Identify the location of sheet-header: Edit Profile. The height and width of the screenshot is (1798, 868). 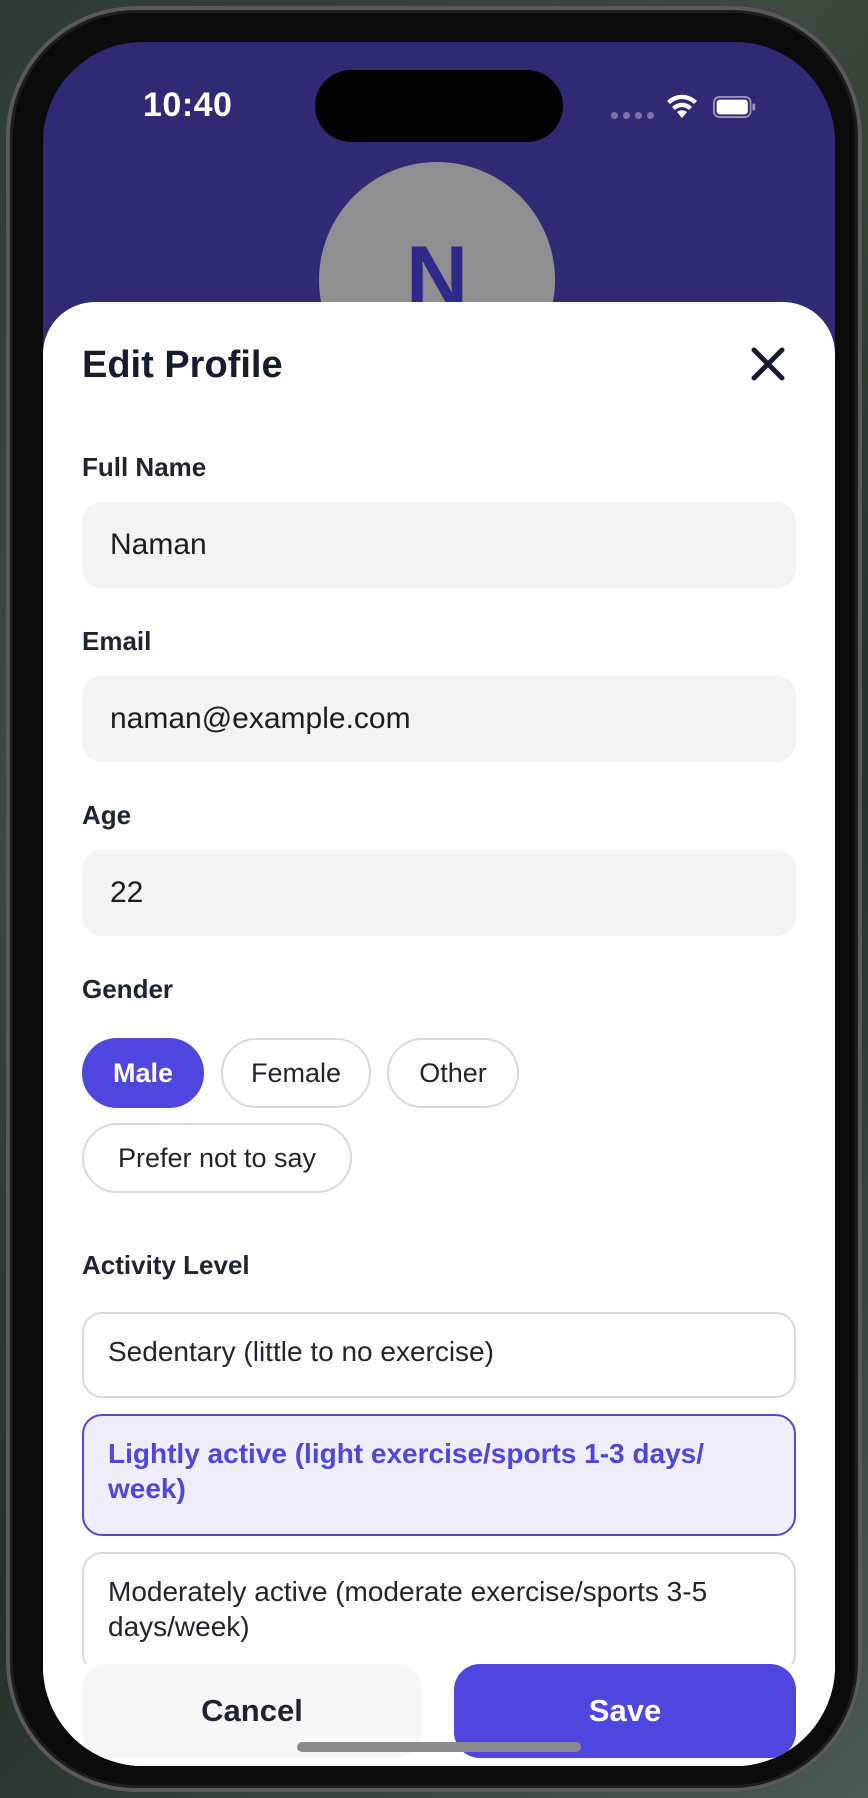
(439, 368).